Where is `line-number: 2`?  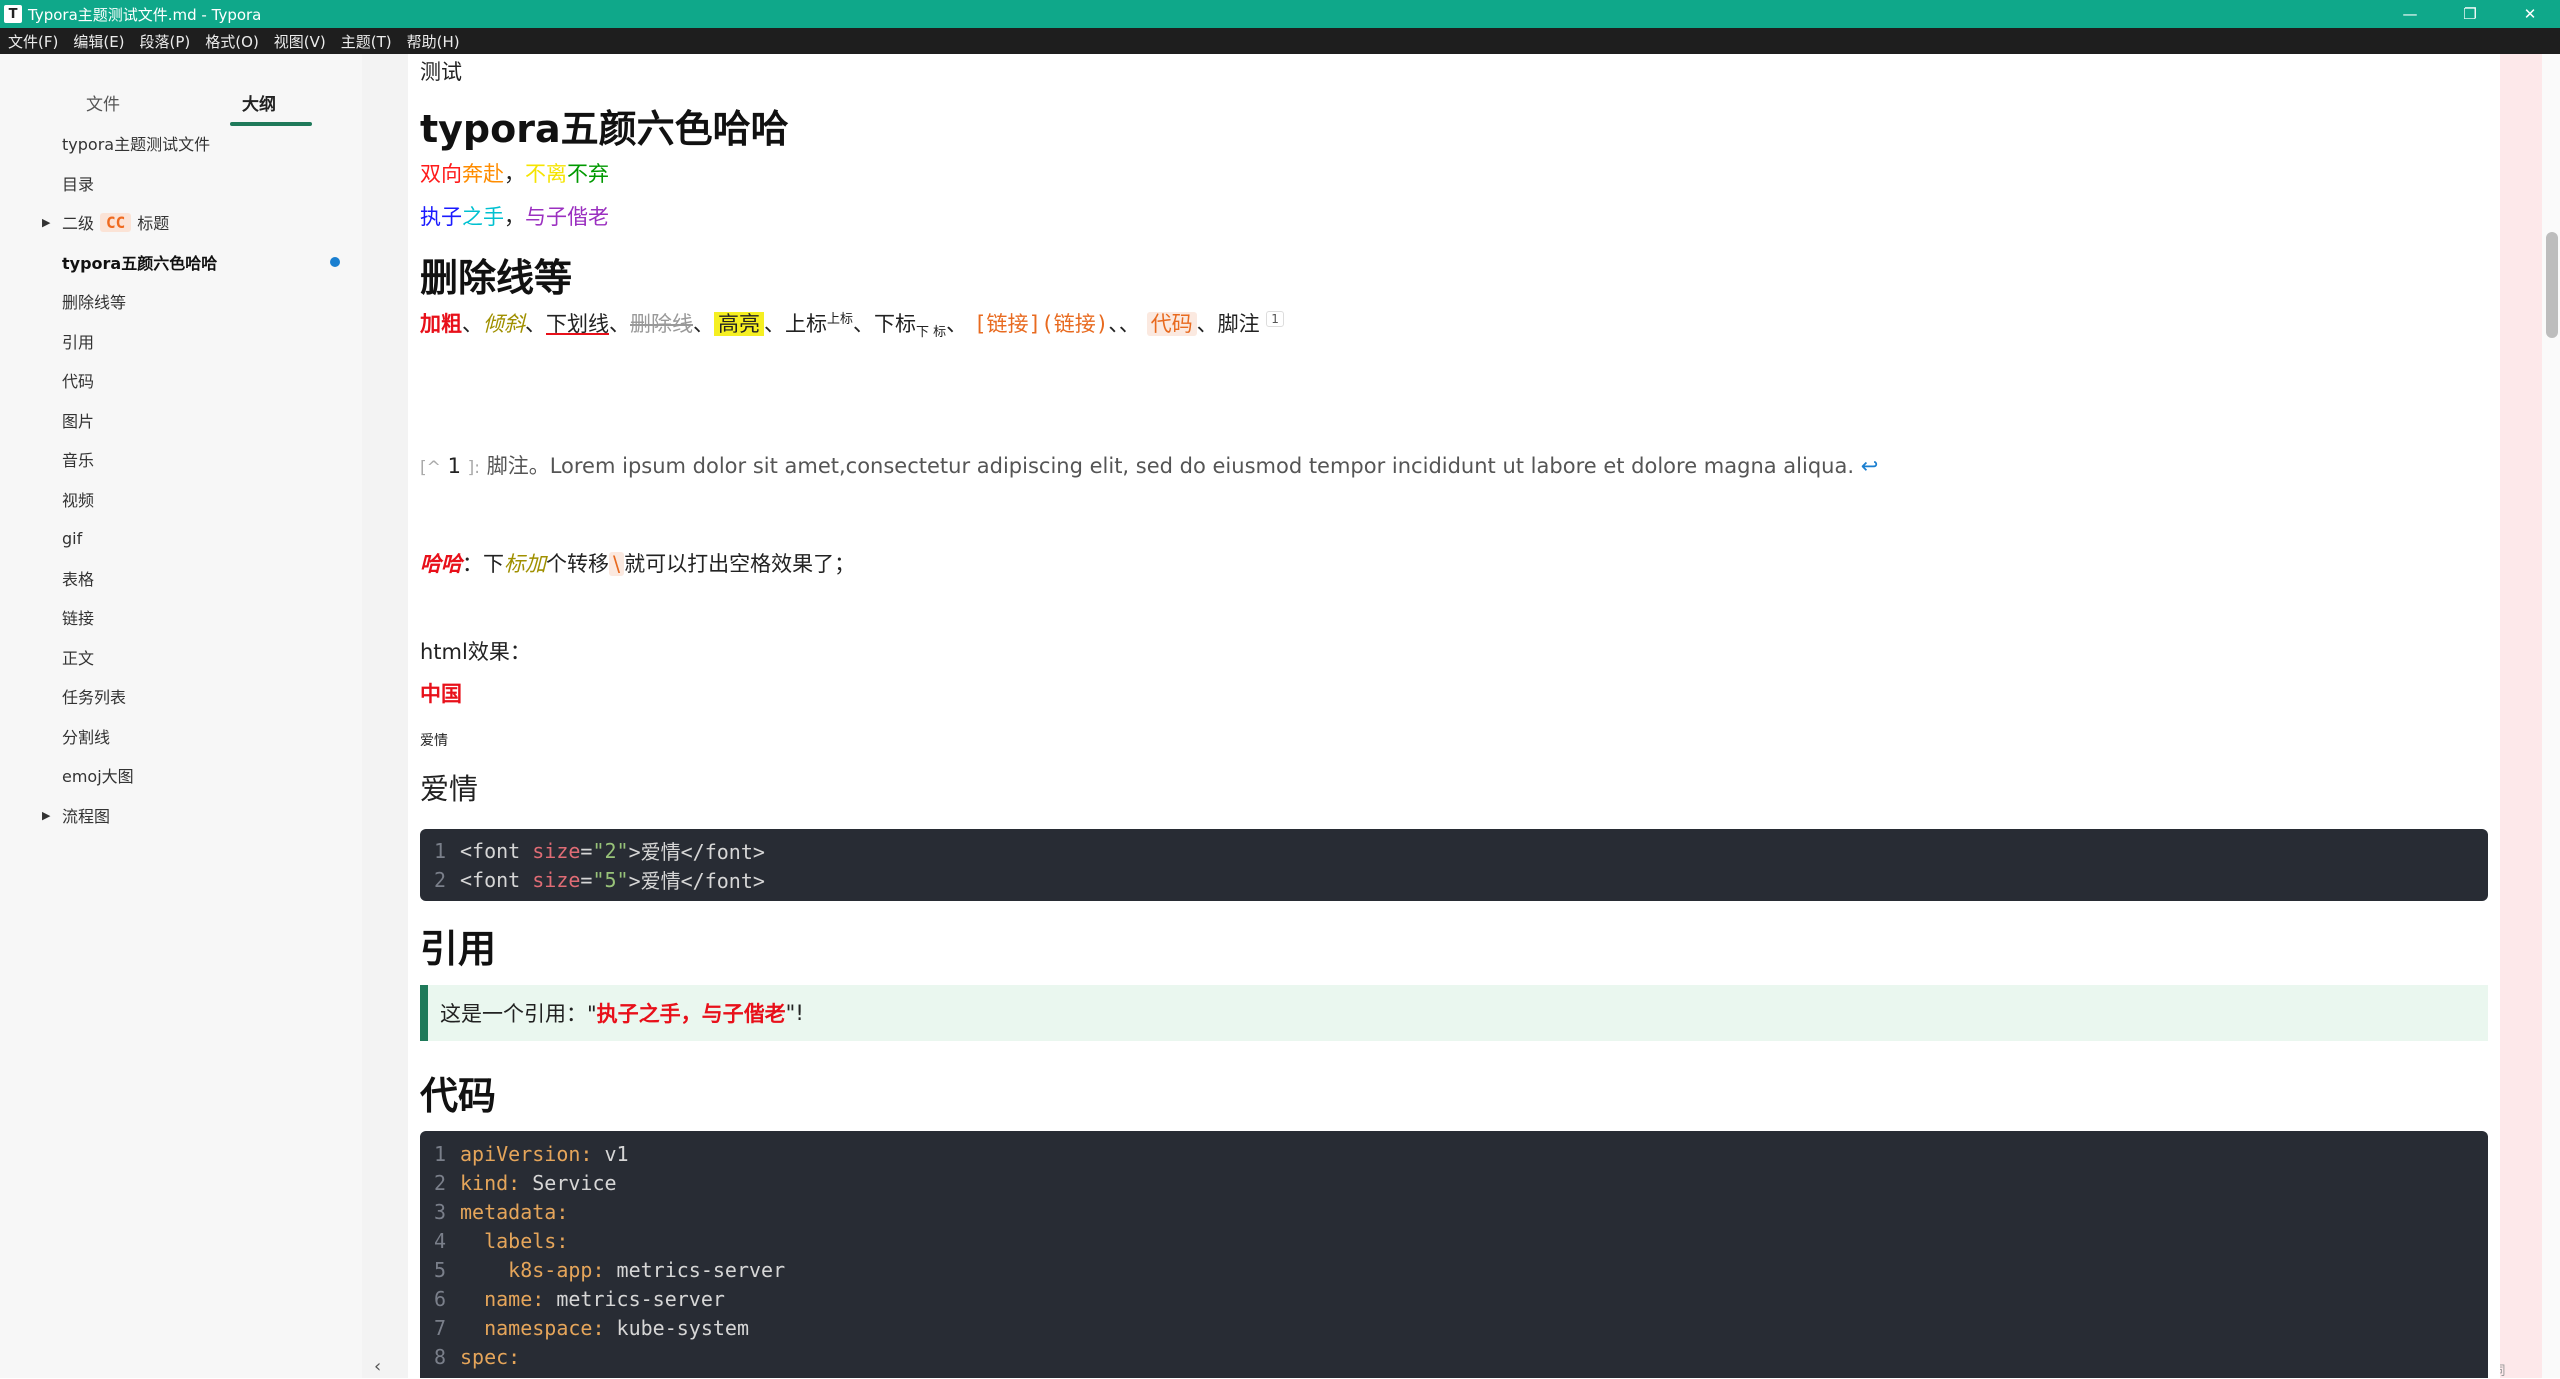 line-number: 2 is located at coordinates (439, 879).